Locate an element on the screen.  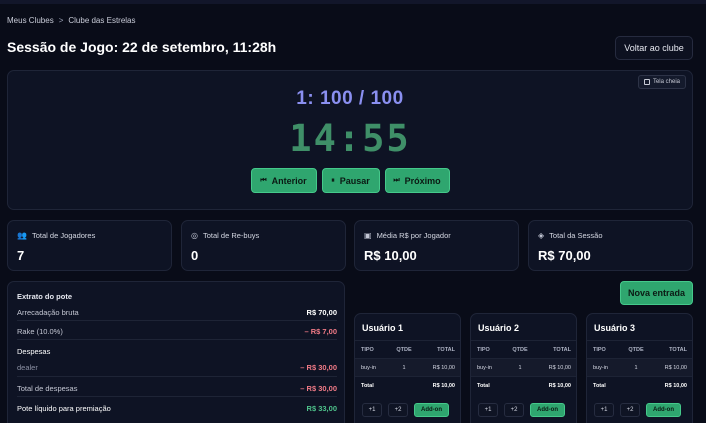
pot-row-rake: Rake (10.0%) – R$ 7,00 is located at coordinates (177, 331).